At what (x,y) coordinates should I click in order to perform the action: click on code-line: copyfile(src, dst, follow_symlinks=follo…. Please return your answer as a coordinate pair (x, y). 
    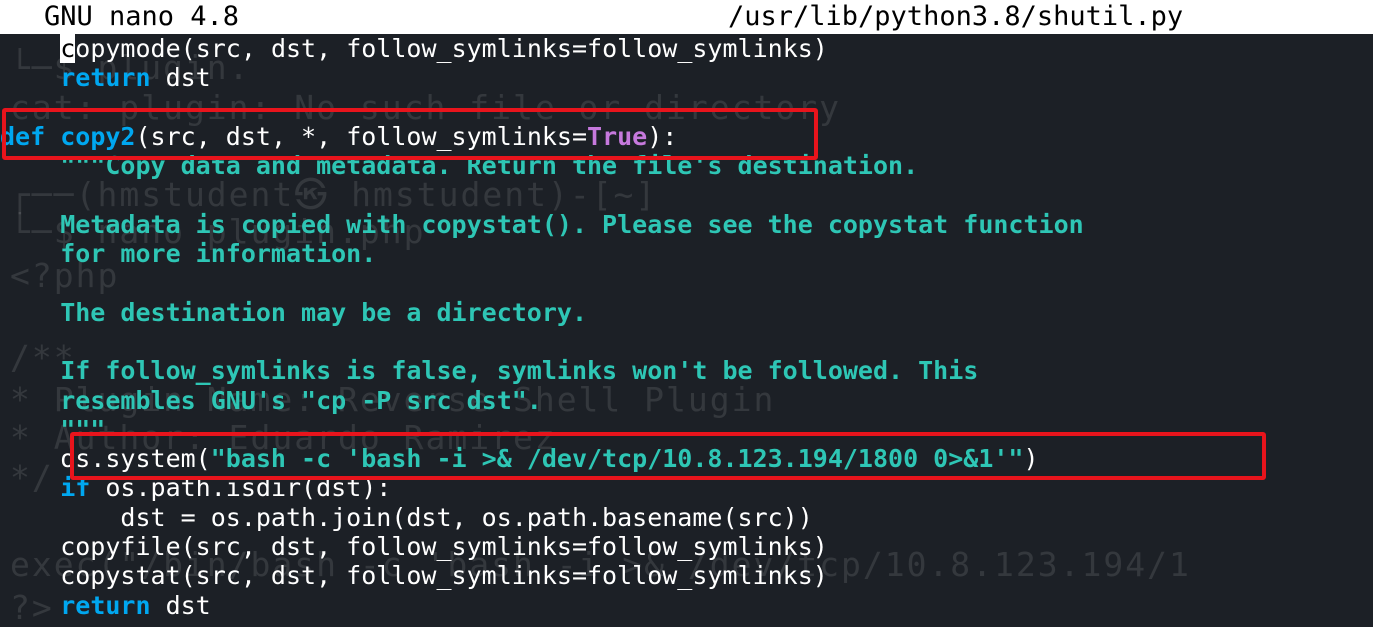
    Looking at the image, I should click on (686, 546).